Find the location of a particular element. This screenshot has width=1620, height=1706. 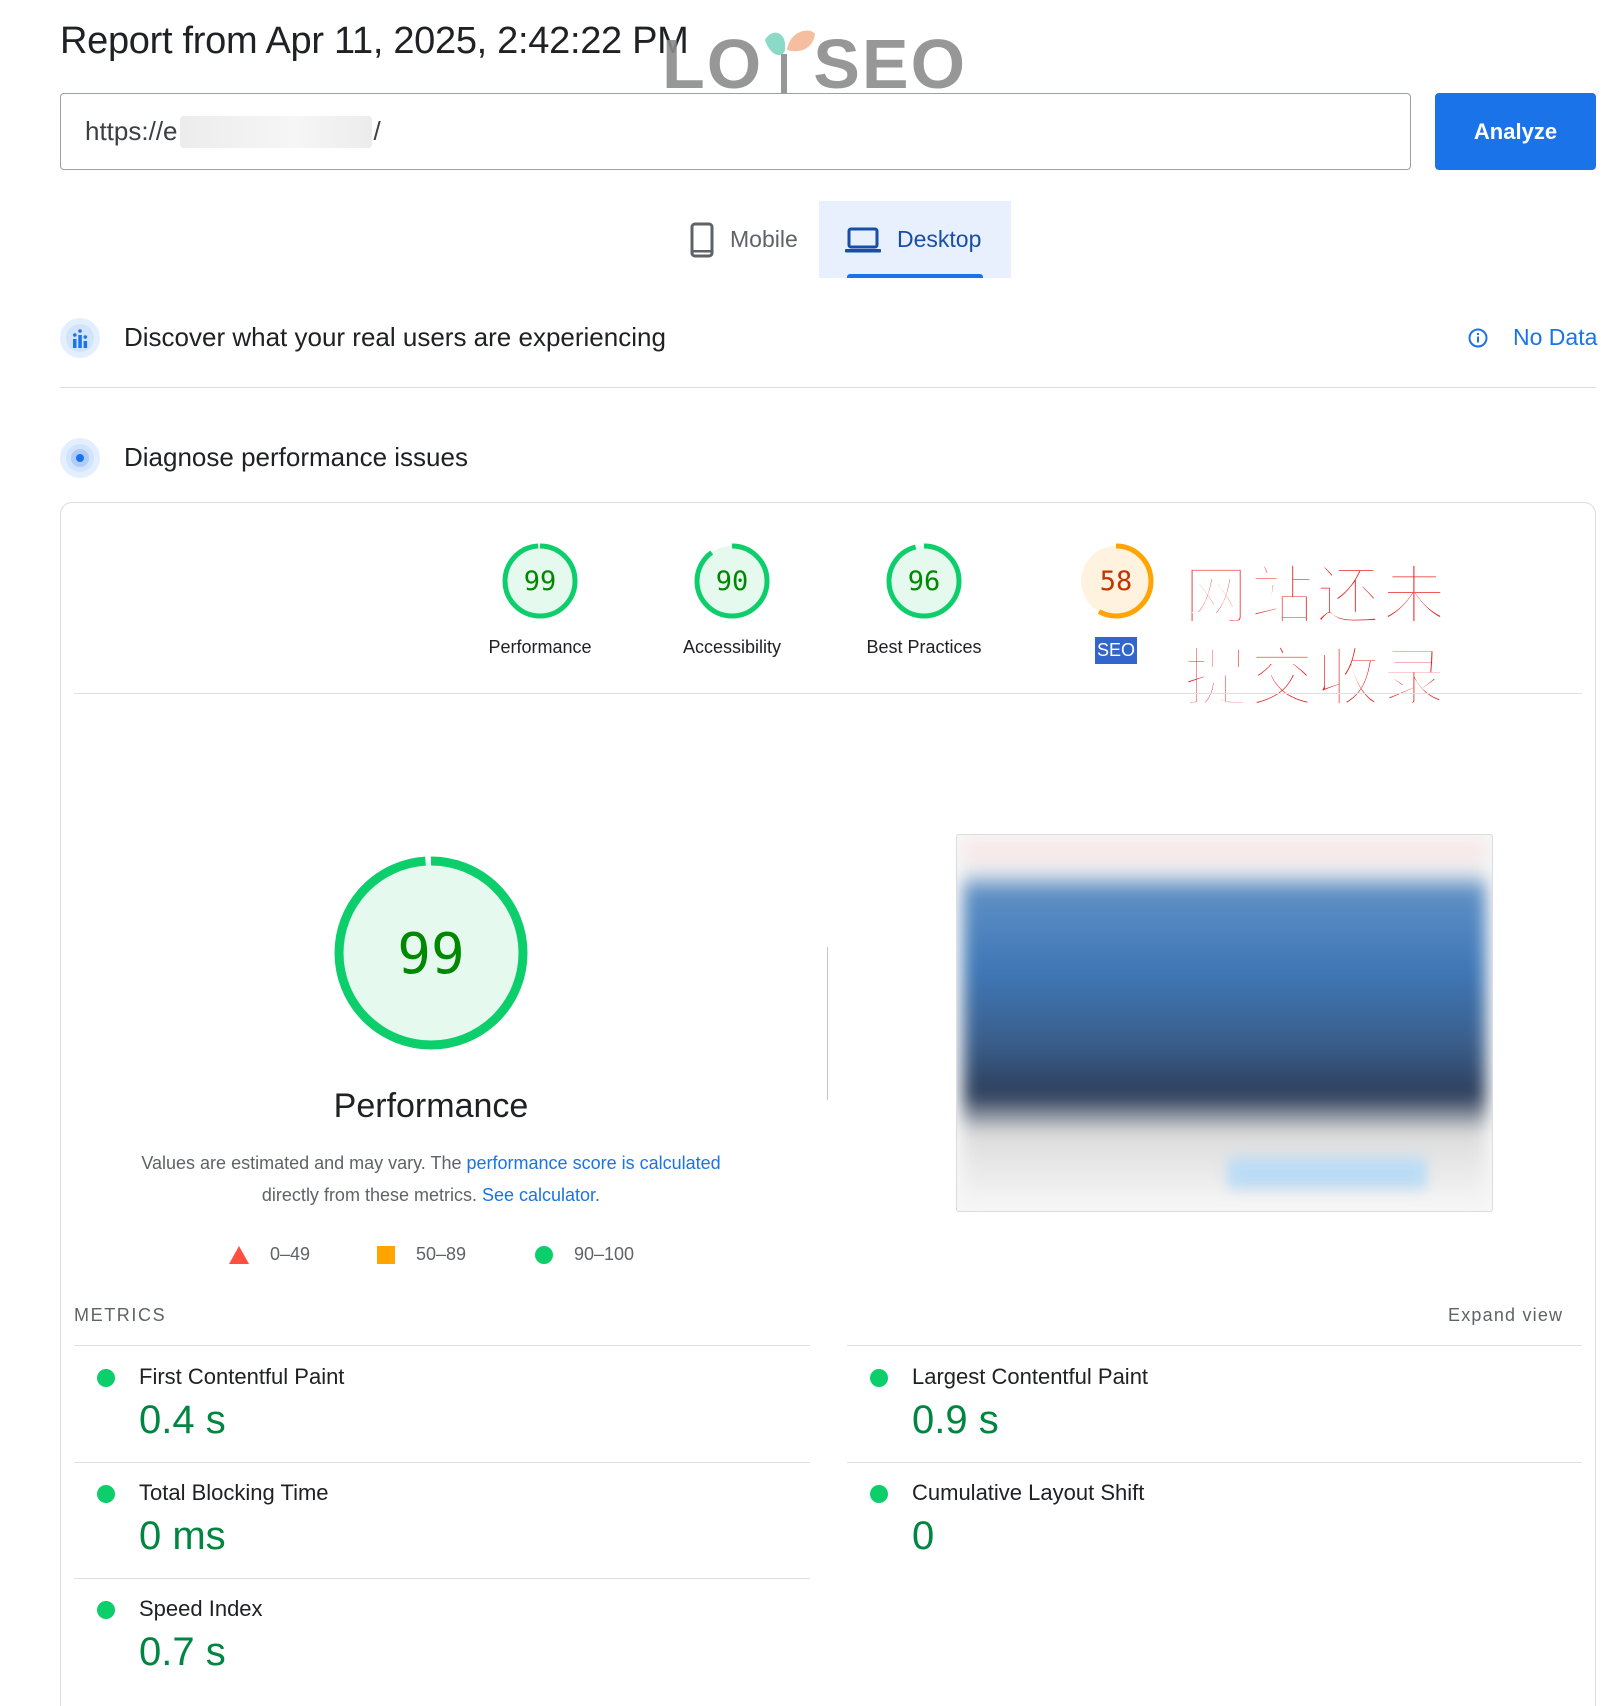

legend-average-range: 50–89 is located at coordinates (441, 1254).